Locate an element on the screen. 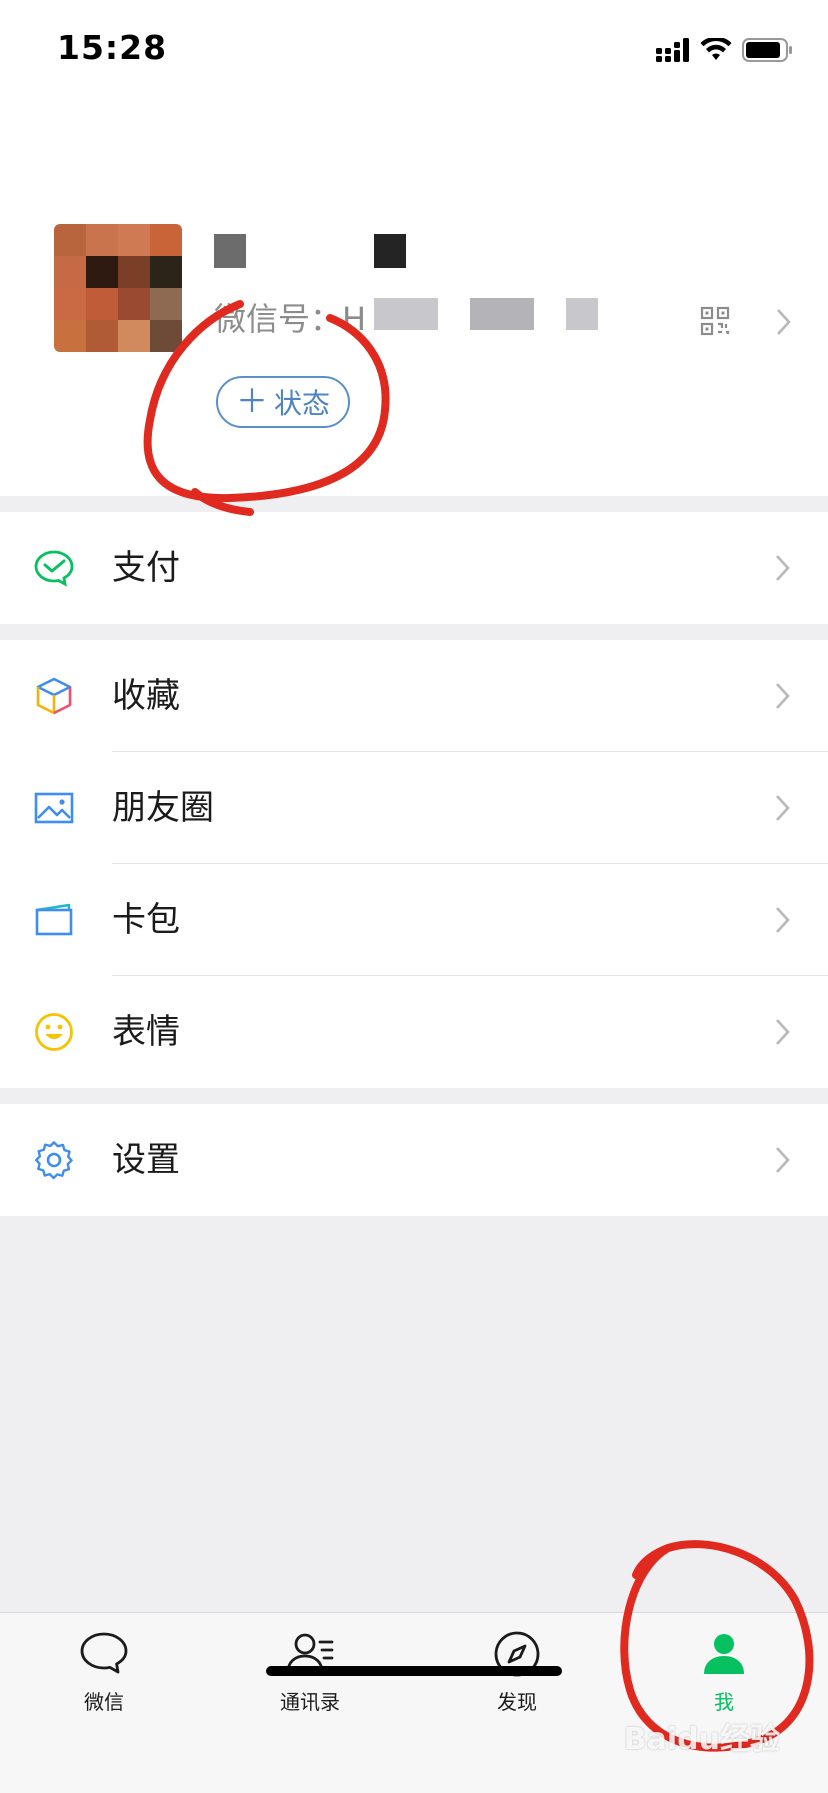 The width and height of the screenshot is (828, 1793). pay-icon is located at coordinates (54, 568).